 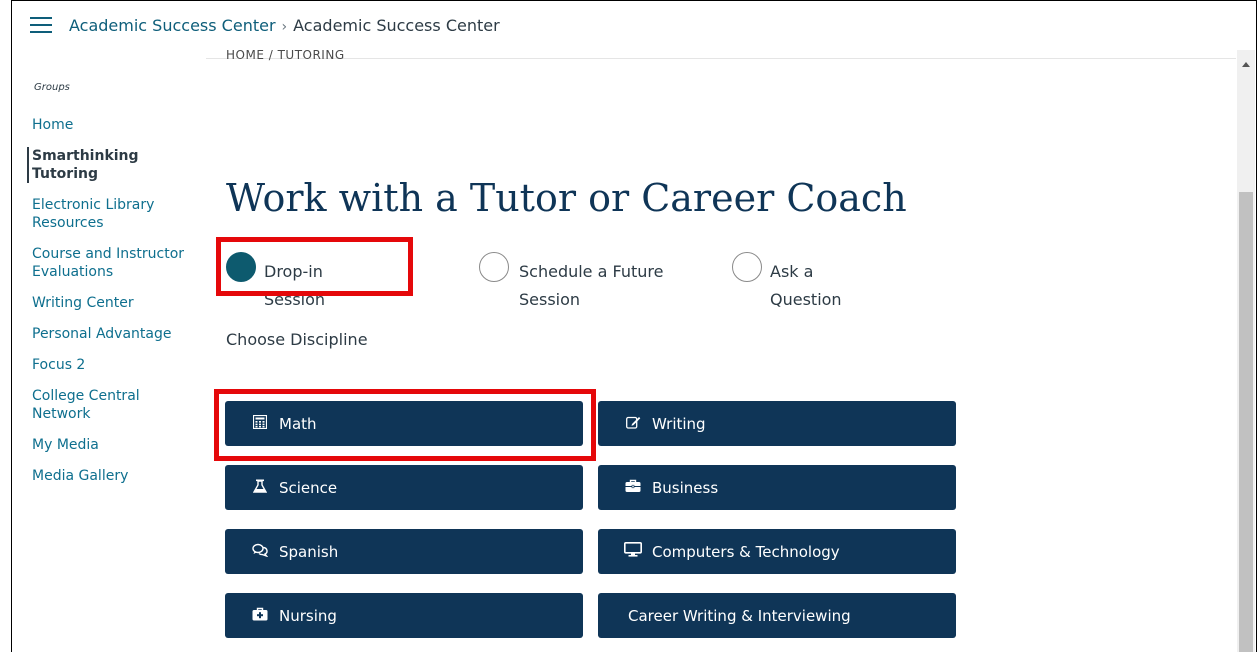 What do you see at coordinates (115, 405) in the screenshot?
I see `nav-item-college-central-network: College Central Network` at bounding box center [115, 405].